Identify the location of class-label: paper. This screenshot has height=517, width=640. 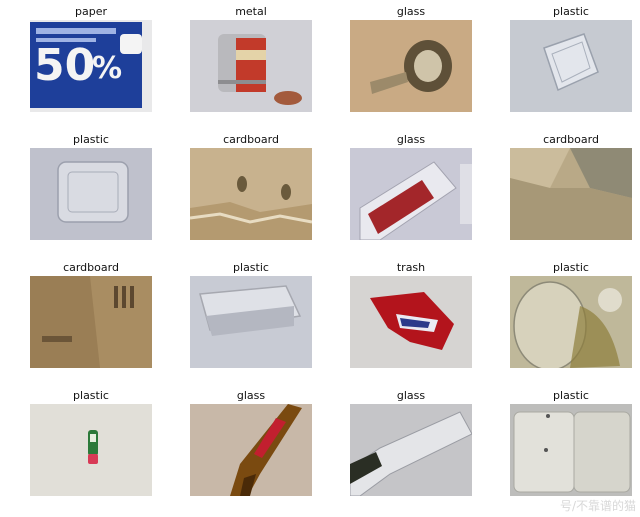
(91, 11).